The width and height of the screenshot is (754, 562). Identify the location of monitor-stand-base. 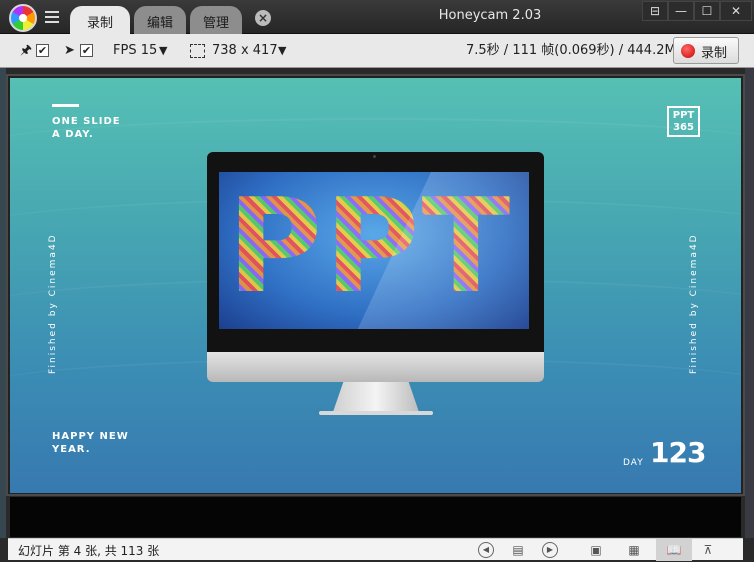
(376, 413).